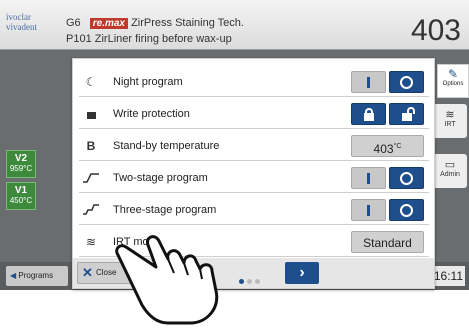  What do you see at coordinates (453, 84) in the screenshot?
I see `options-label: Options` at bounding box center [453, 84].